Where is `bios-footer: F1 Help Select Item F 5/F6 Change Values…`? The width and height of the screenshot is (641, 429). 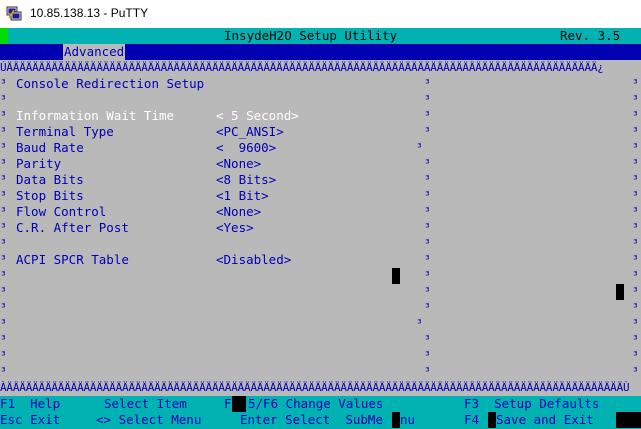 bios-footer: F1 Help Select Item F 5/F6 Change Values… is located at coordinates (320, 412).